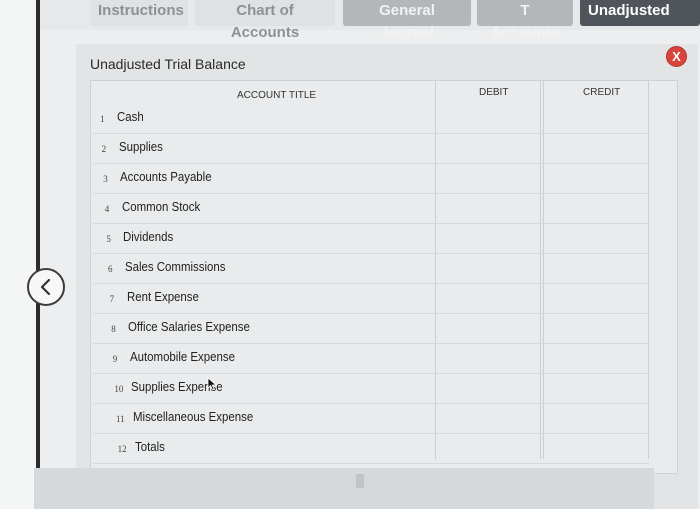 The width and height of the screenshot is (700, 509). Describe the element at coordinates (161, 206) in the screenshot. I see `account-title-cell: Common Stock` at that location.